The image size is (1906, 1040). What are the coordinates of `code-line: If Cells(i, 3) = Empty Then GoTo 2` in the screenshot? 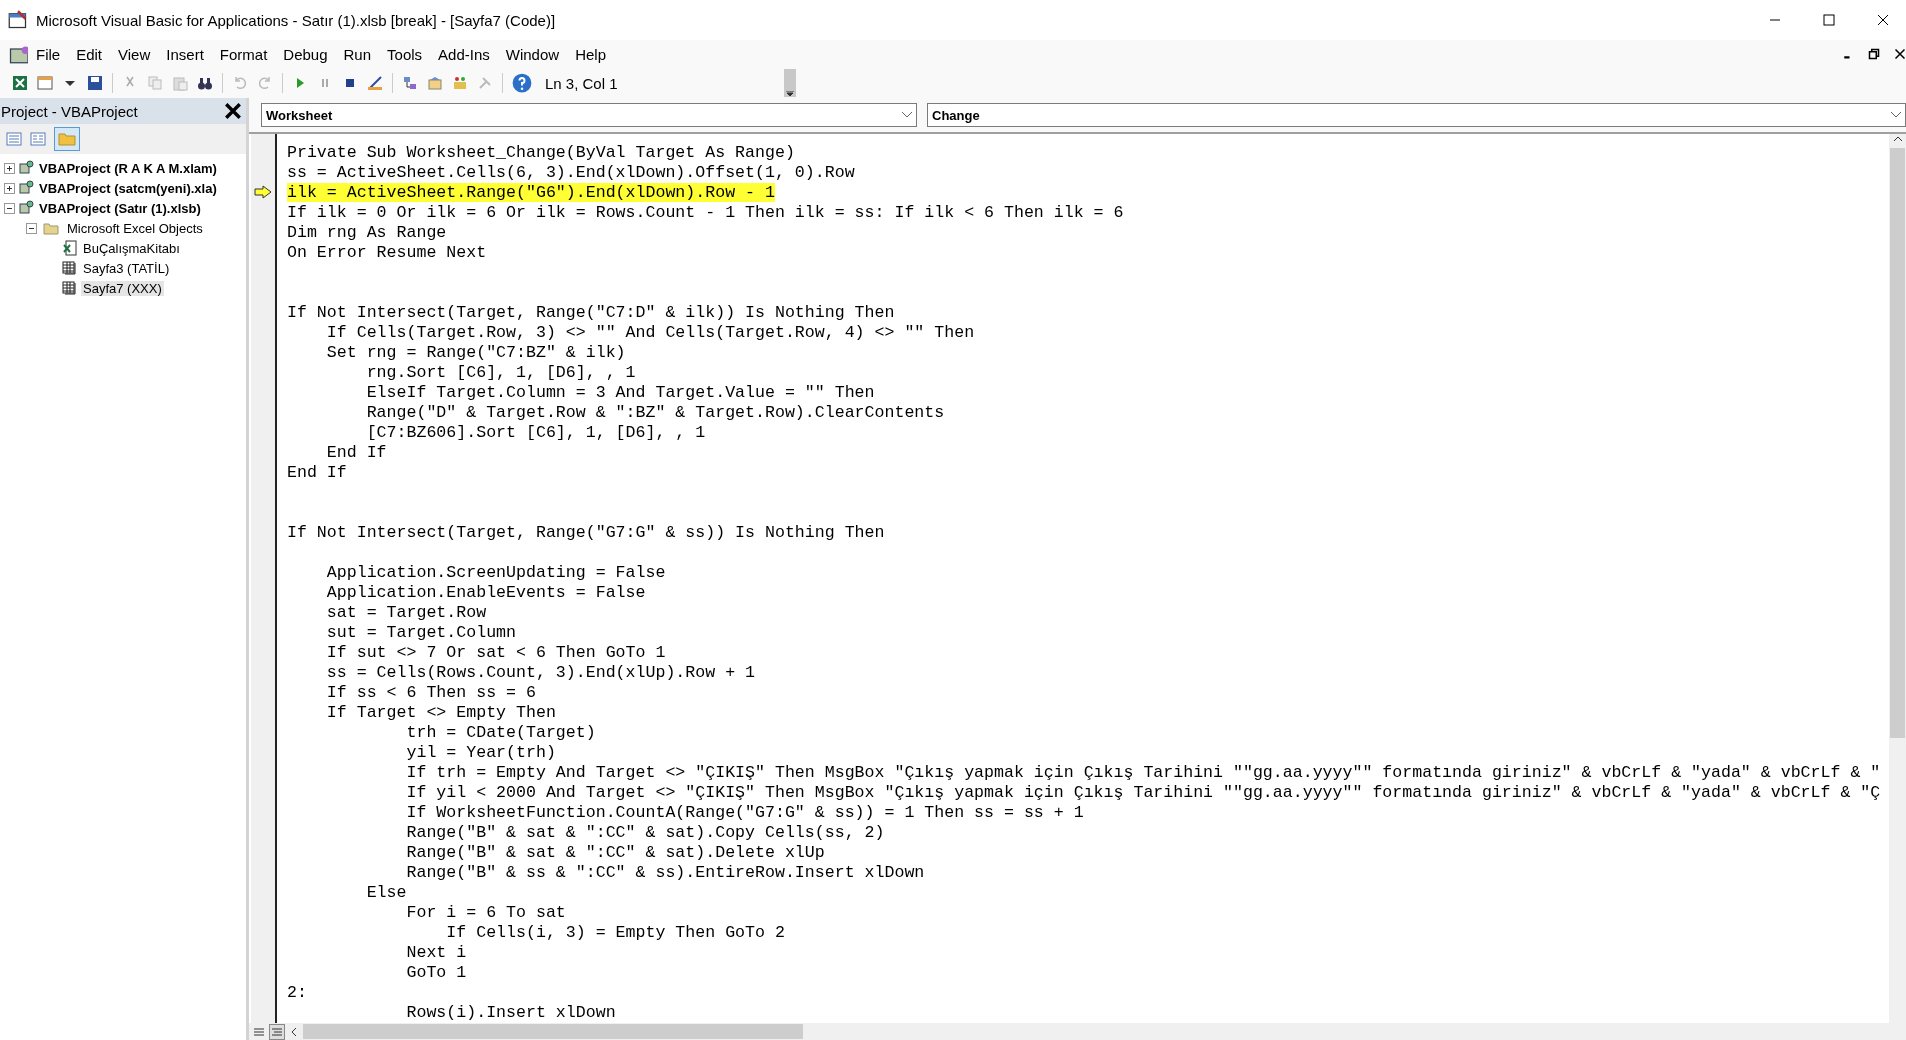 It's located at (615, 932).